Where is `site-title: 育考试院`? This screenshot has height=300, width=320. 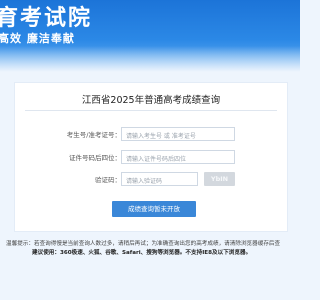
site-title: 育考试院 is located at coordinates (46, 18).